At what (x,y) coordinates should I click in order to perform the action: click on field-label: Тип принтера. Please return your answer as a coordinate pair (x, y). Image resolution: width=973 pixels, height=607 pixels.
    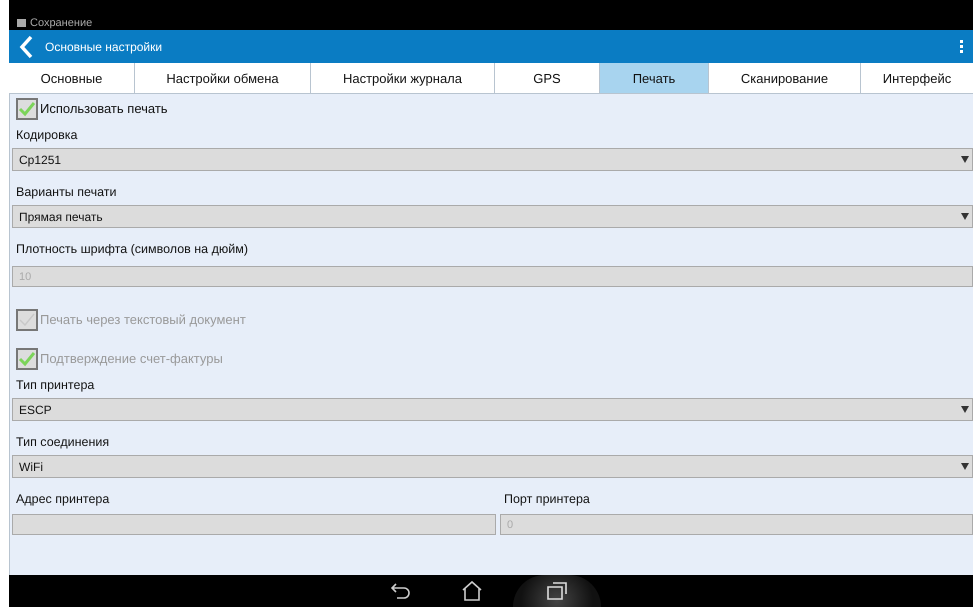
    Looking at the image, I should click on (55, 385).